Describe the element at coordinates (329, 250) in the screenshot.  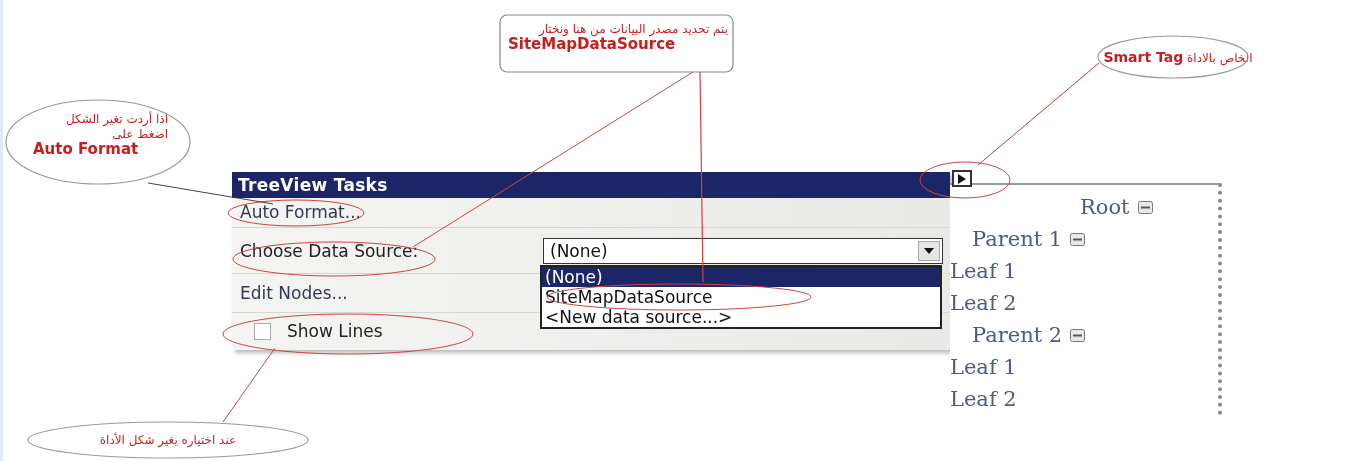
I see `field-label: Choose Data Source:` at that location.